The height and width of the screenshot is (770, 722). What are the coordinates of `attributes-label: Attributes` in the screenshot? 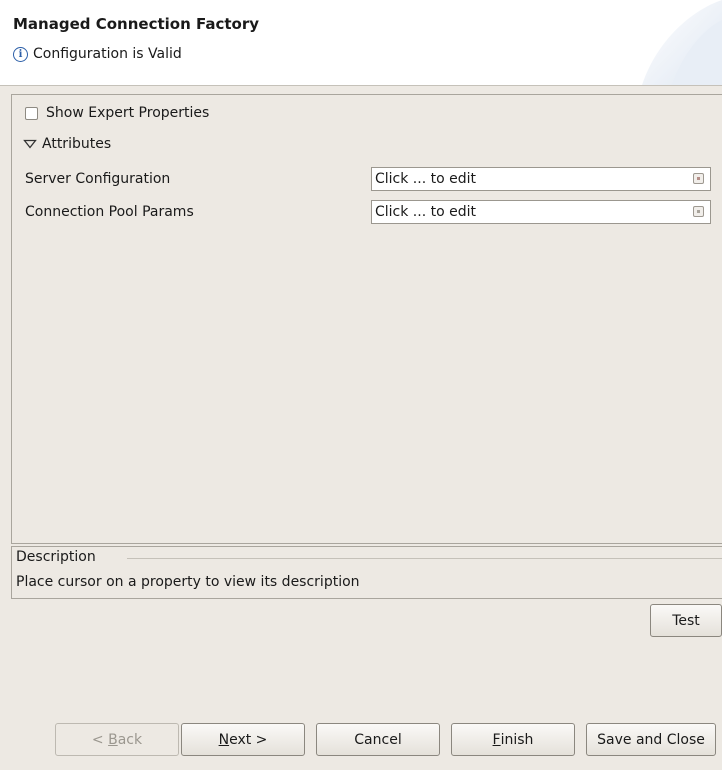 It's located at (77, 144).